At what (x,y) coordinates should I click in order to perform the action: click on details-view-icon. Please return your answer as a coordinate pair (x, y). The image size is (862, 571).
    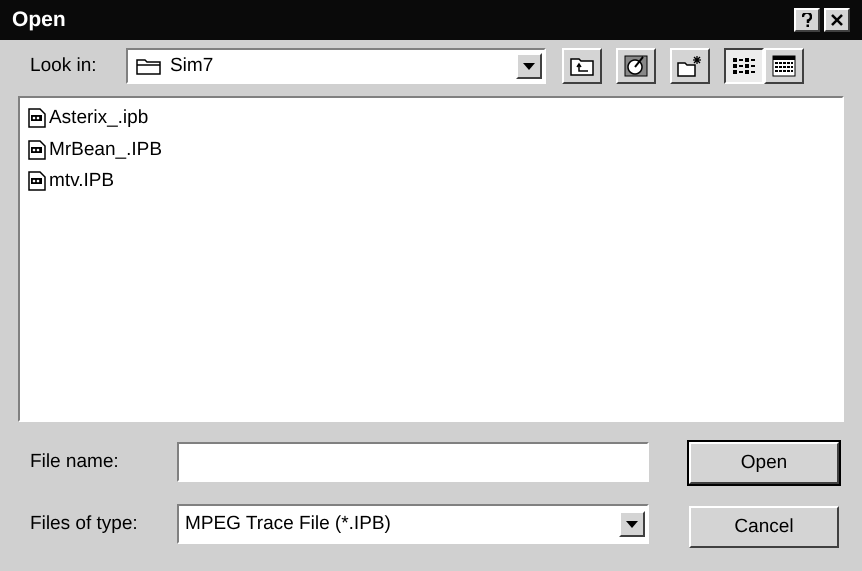
    Looking at the image, I should click on (784, 66).